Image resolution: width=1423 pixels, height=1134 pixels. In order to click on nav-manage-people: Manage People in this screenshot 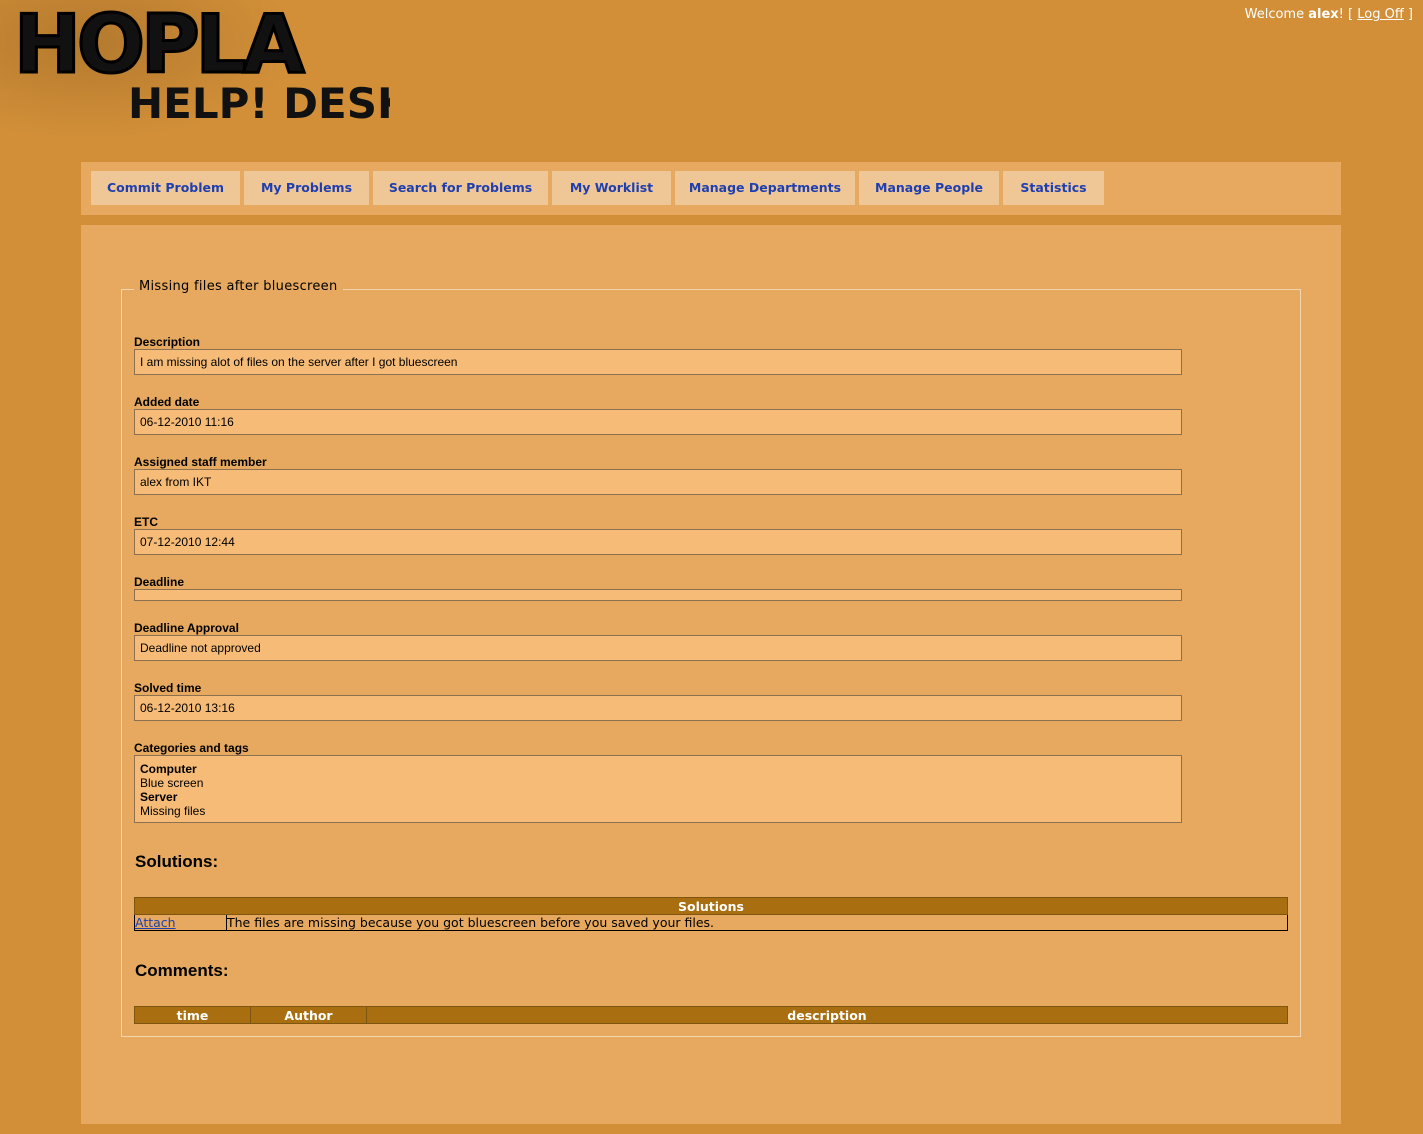, I will do `click(929, 188)`.